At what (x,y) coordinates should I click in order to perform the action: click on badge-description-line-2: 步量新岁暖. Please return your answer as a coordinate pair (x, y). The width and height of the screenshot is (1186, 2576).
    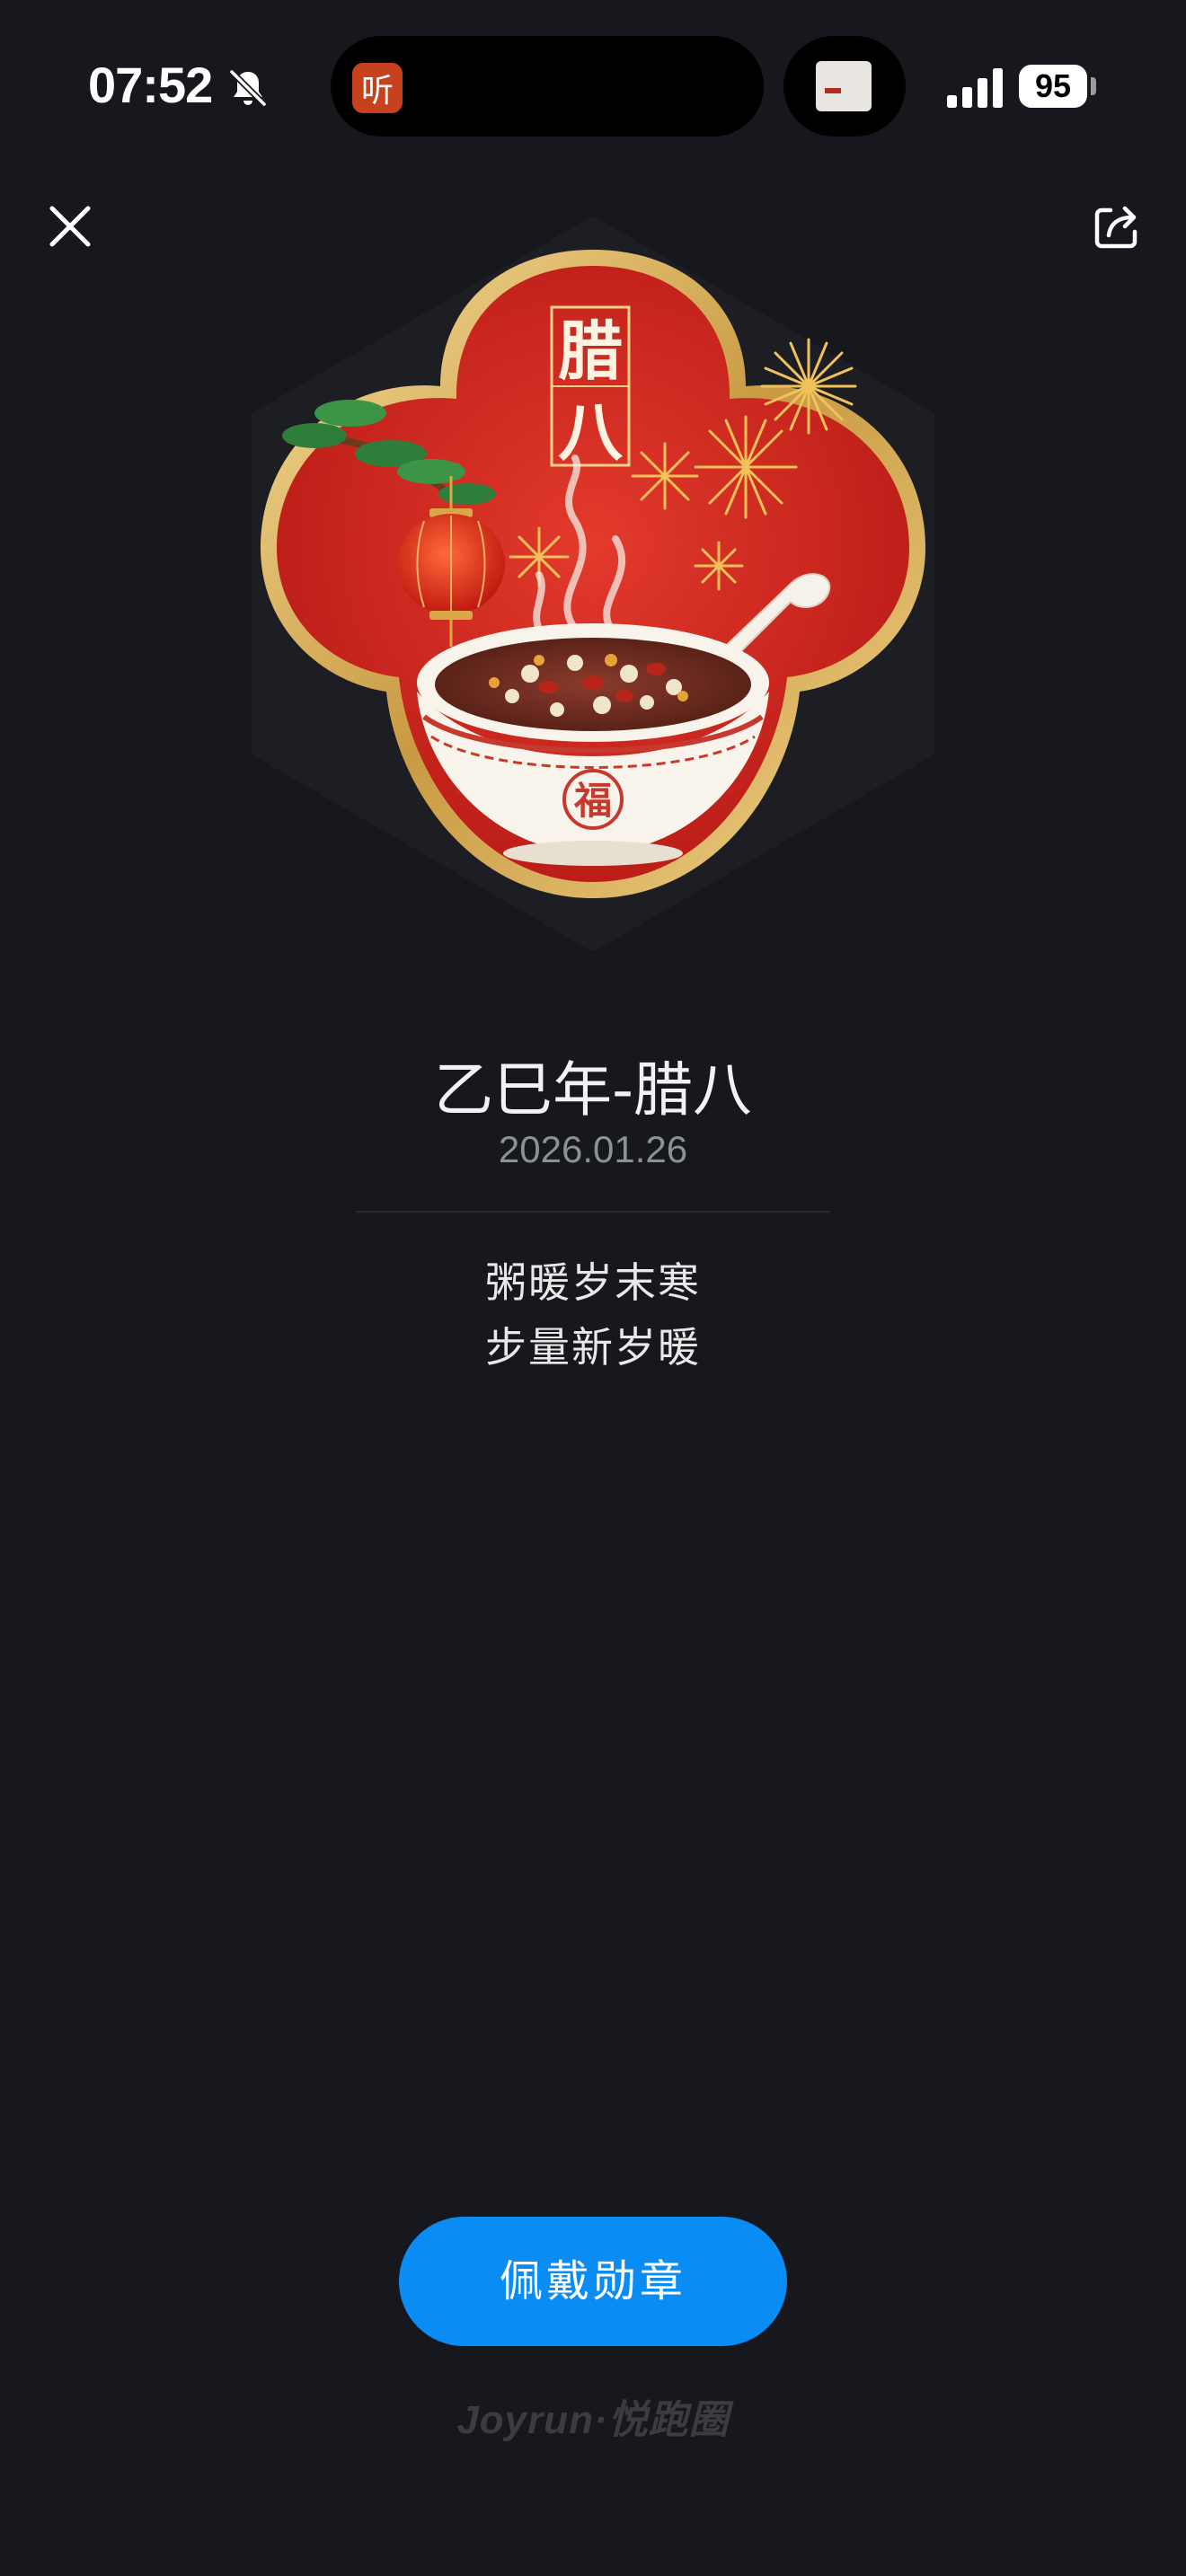
    Looking at the image, I should click on (593, 1347).